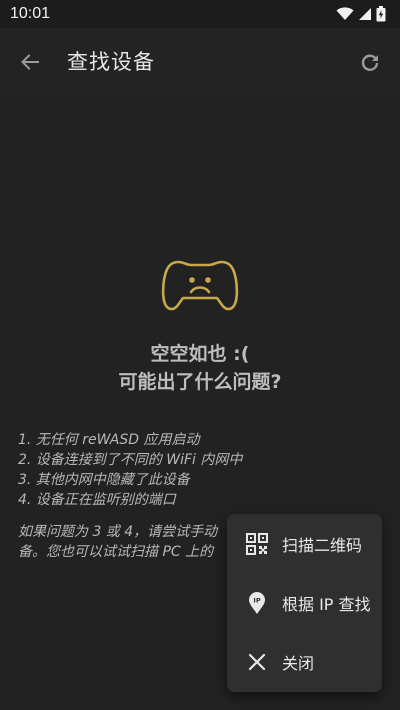  I want to click on wifi-icon, so click(345, 13).